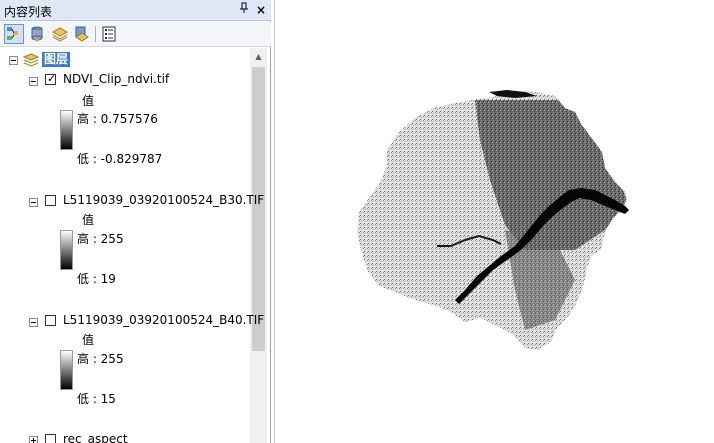 The width and height of the screenshot is (714, 443). What do you see at coordinates (13, 60) in the screenshot?
I see `group-collapse-icon` at bounding box center [13, 60].